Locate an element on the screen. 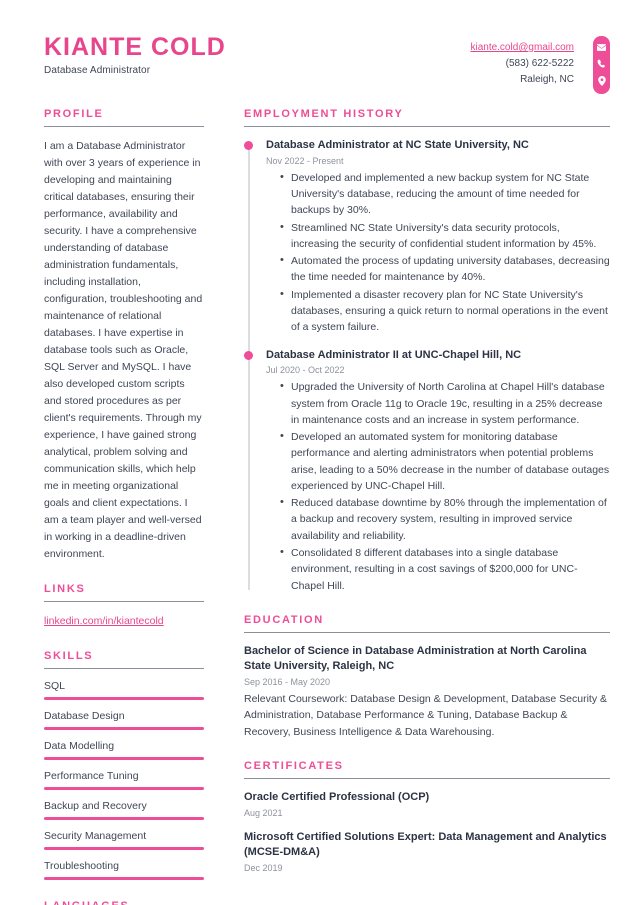 The height and width of the screenshot is (905, 640). contact-email: kiante.cold@gmail.com is located at coordinates (522, 48).